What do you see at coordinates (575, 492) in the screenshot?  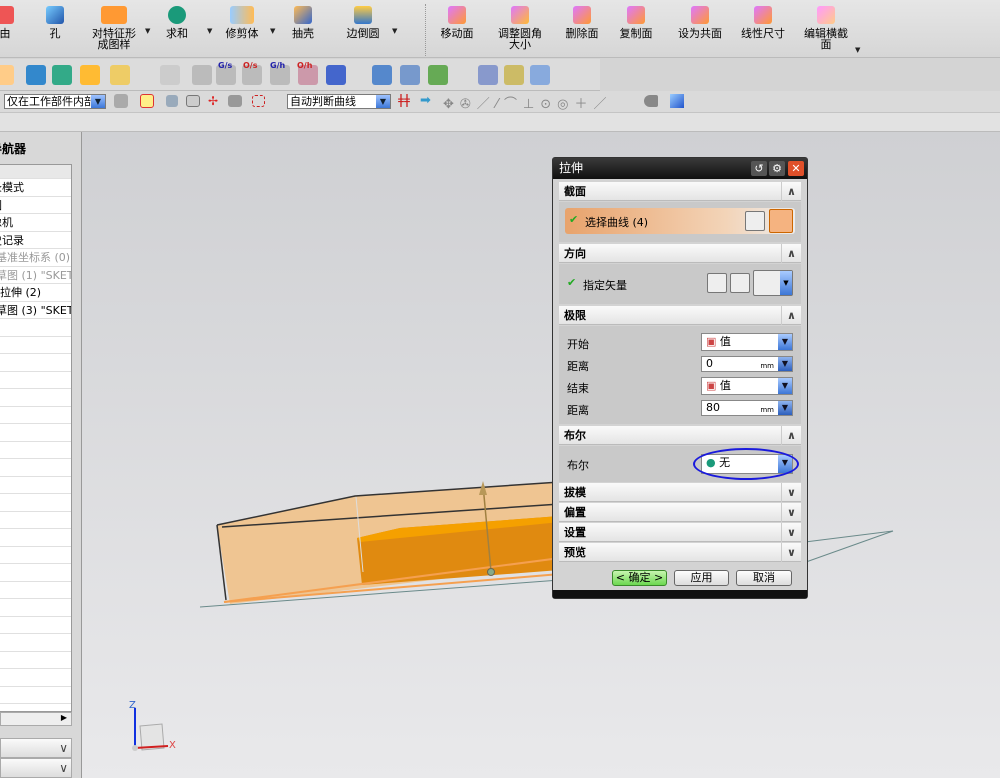 I see `section-title: 拔模` at bounding box center [575, 492].